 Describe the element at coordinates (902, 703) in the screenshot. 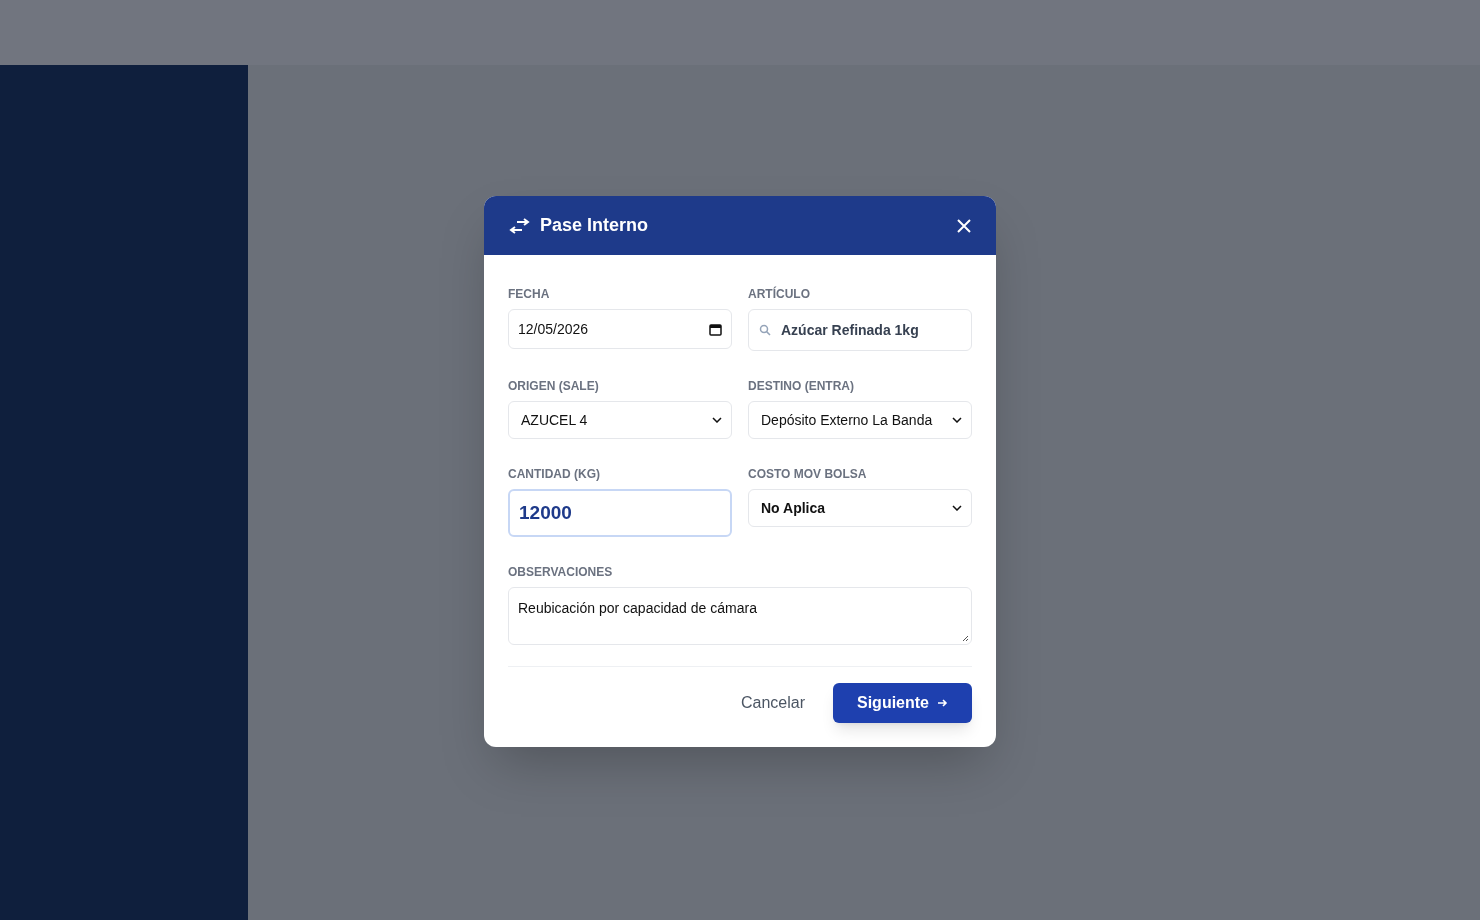

I see `next-button: Siguiente` at that location.